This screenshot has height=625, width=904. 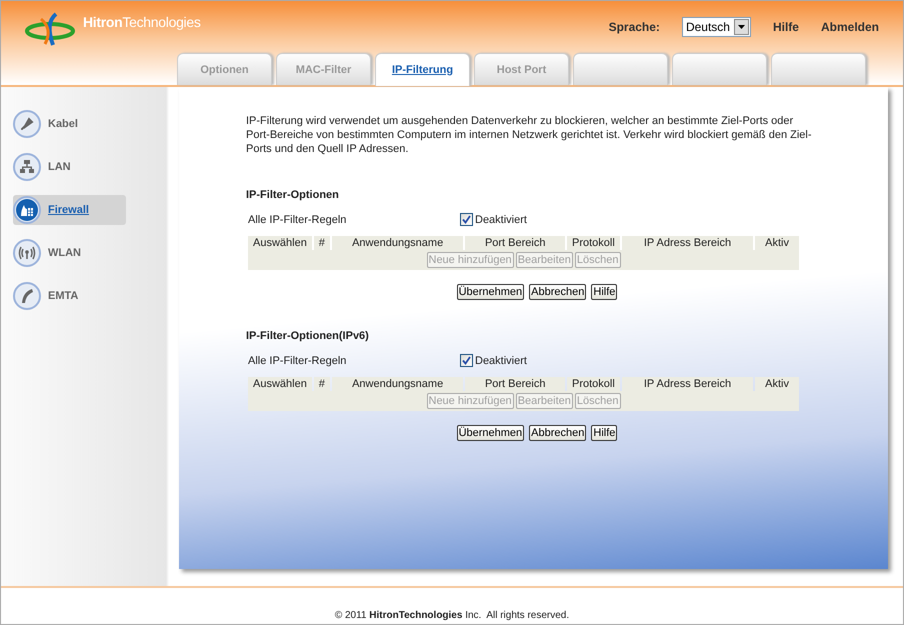 What do you see at coordinates (849, 27) in the screenshot?
I see `header-link: Abmelden` at bounding box center [849, 27].